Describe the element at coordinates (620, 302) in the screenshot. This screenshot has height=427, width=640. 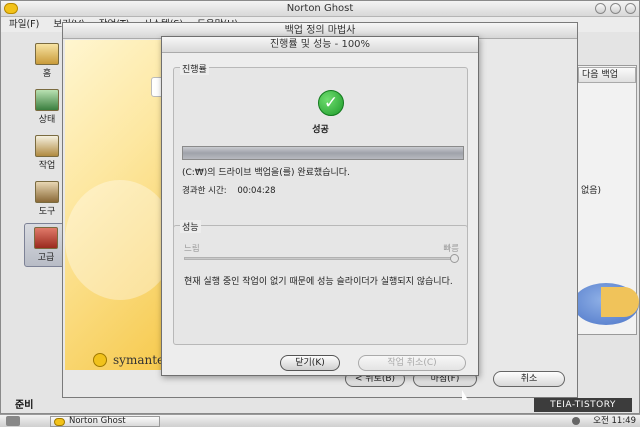
I see `pie-slice-icon` at that location.